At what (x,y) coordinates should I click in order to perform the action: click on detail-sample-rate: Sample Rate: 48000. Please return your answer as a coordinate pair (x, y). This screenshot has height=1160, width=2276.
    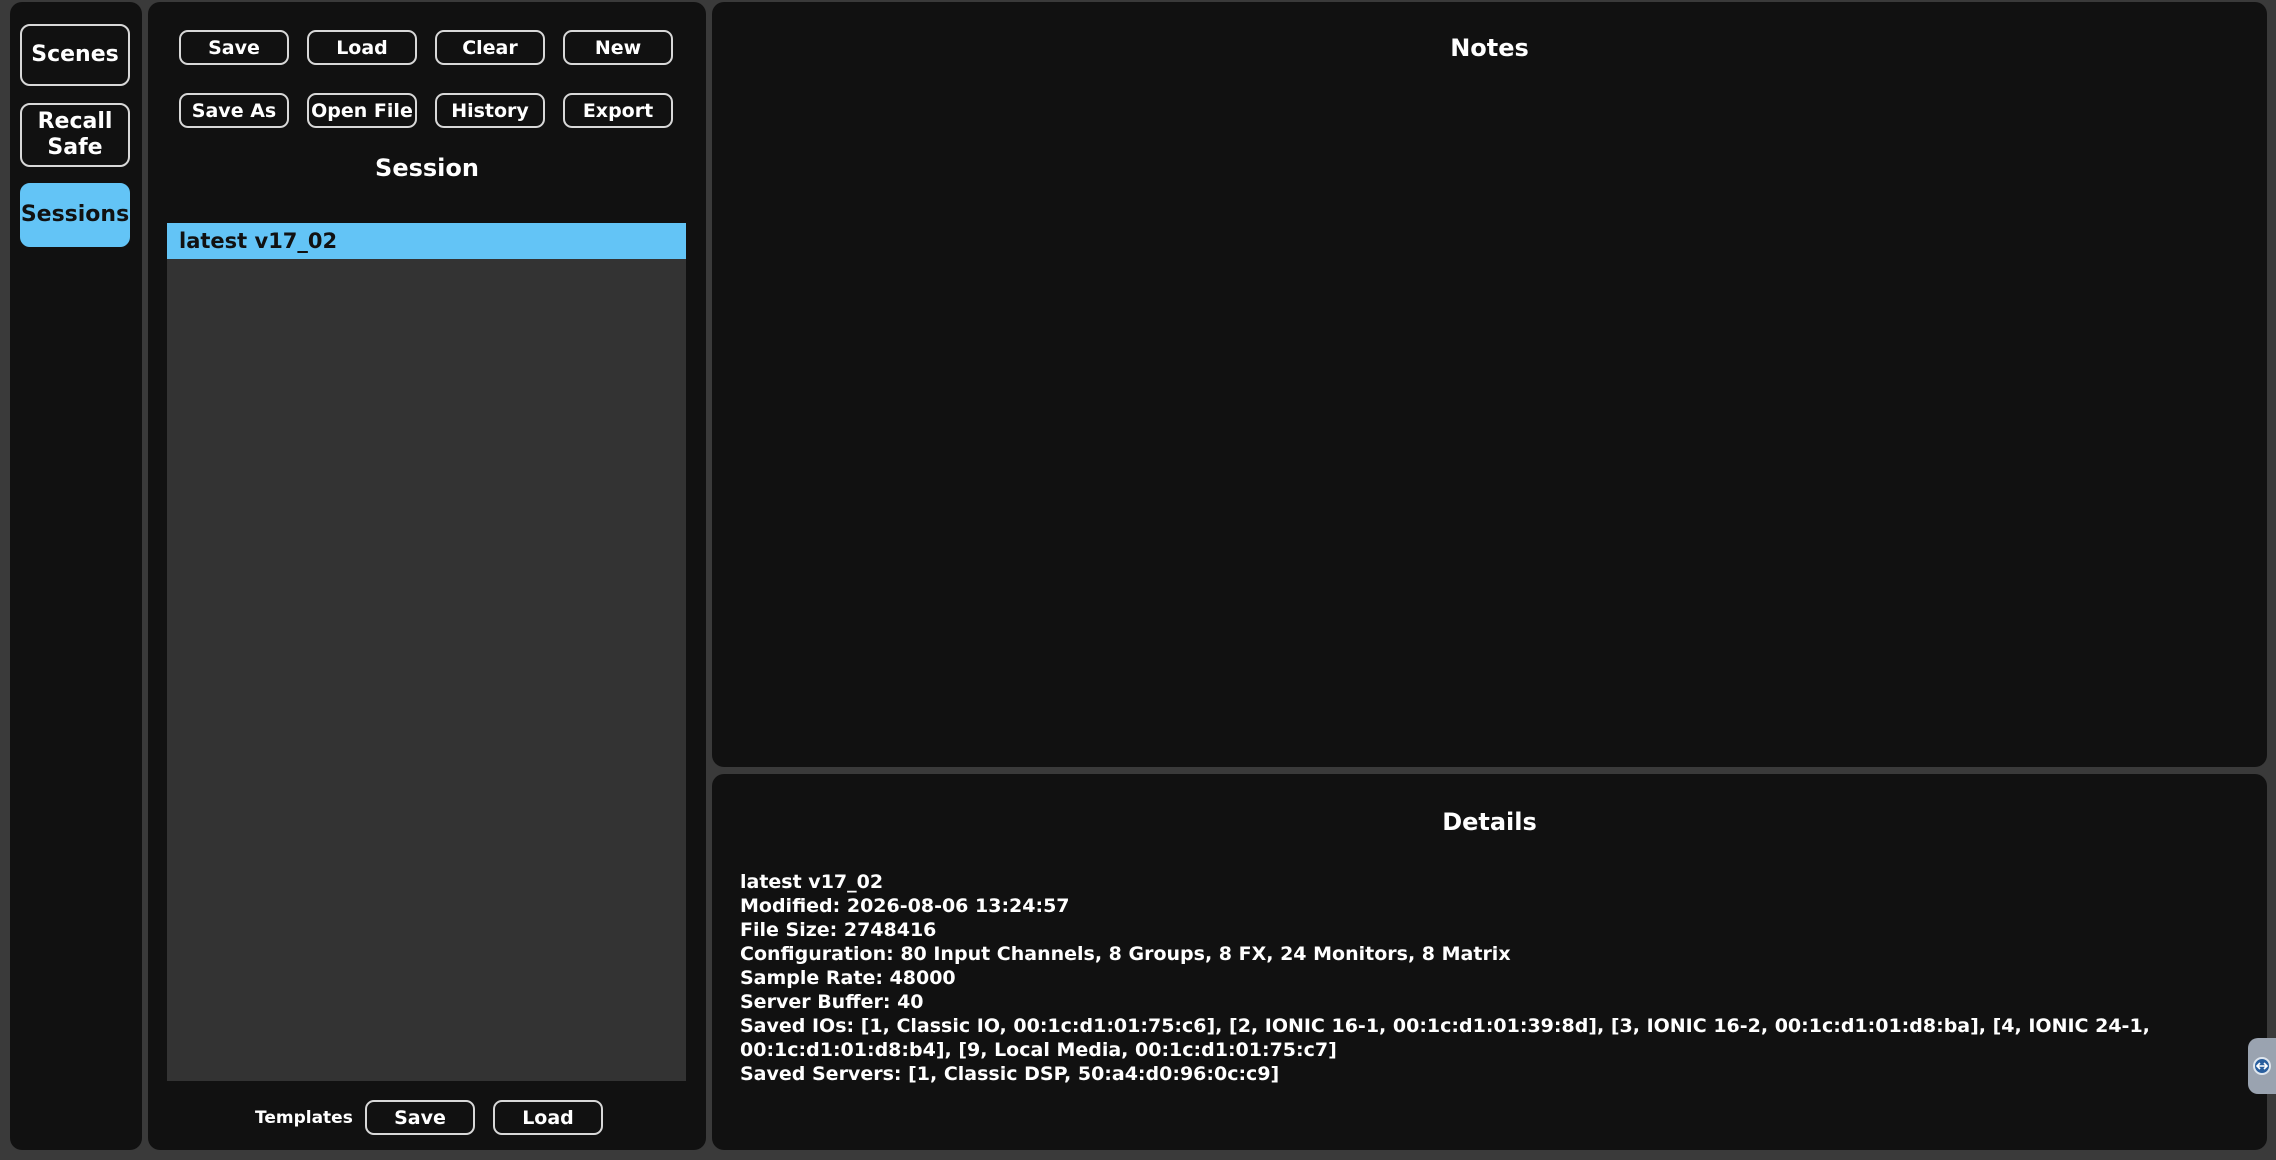
    Looking at the image, I should click on (848, 978).